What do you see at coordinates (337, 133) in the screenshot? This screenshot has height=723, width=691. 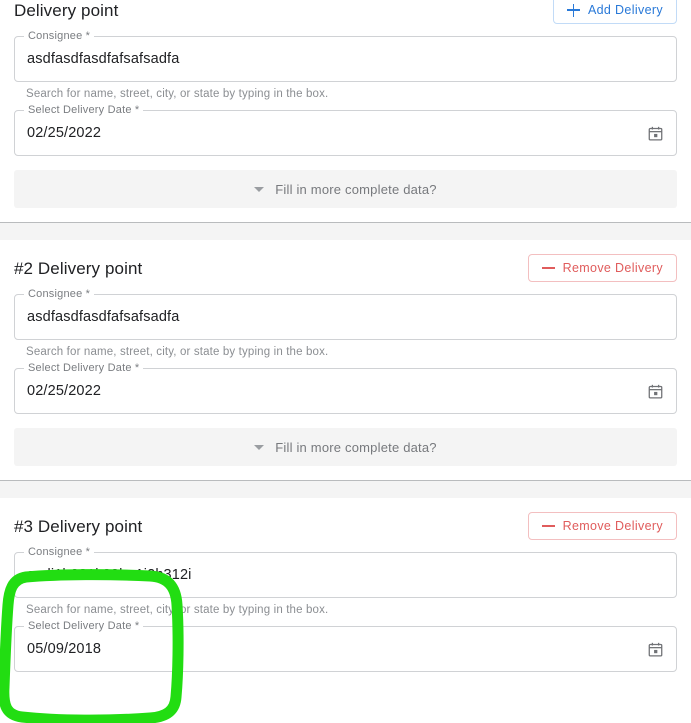 I see `delivery-date-value-1: 02/25/2022` at bounding box center [337, 133].